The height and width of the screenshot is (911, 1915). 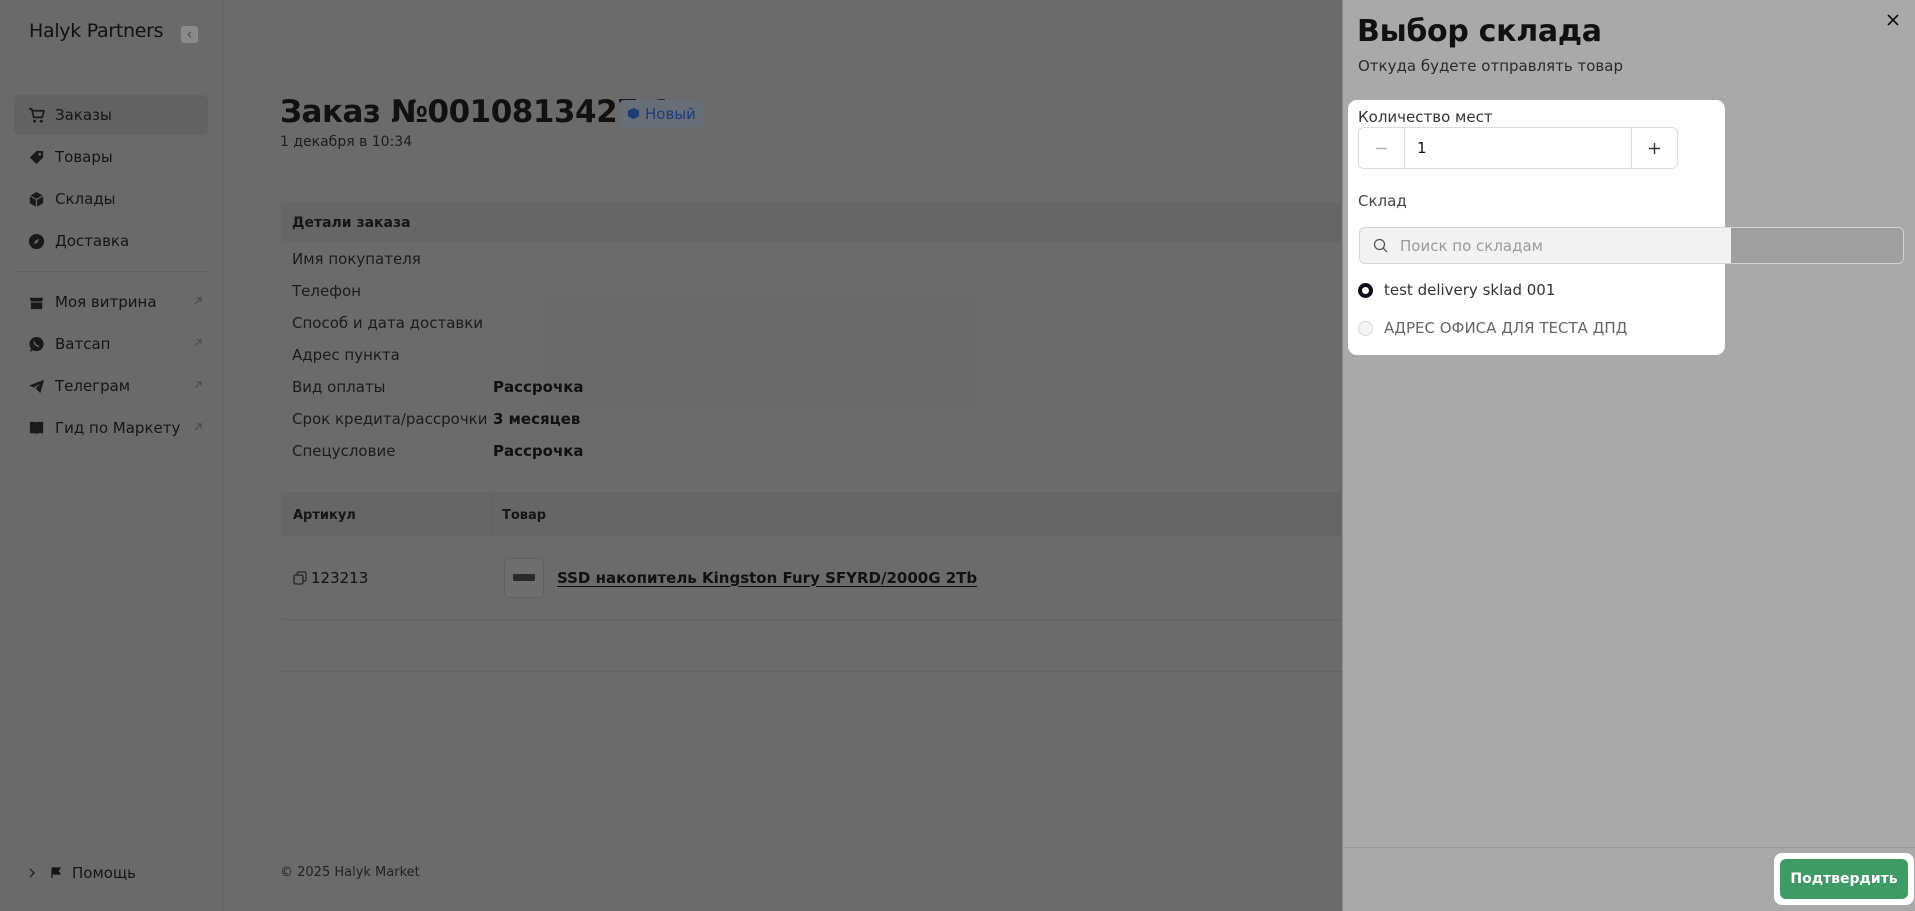 What do you see at coordinates (36, 428) in the screenshot?
I see `book-icon` at bounding box center [36, 428].